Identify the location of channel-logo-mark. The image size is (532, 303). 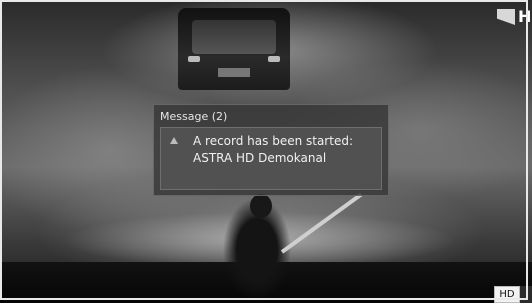
(506, 17).